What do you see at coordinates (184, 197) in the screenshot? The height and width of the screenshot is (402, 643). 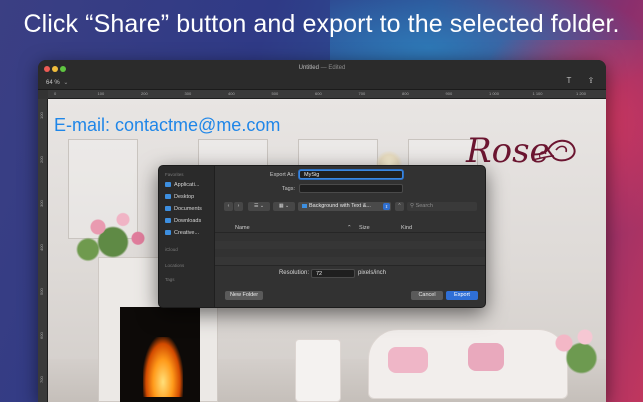 I see `sidebar-item-label: Desktop` at bounding box center [184, 197].